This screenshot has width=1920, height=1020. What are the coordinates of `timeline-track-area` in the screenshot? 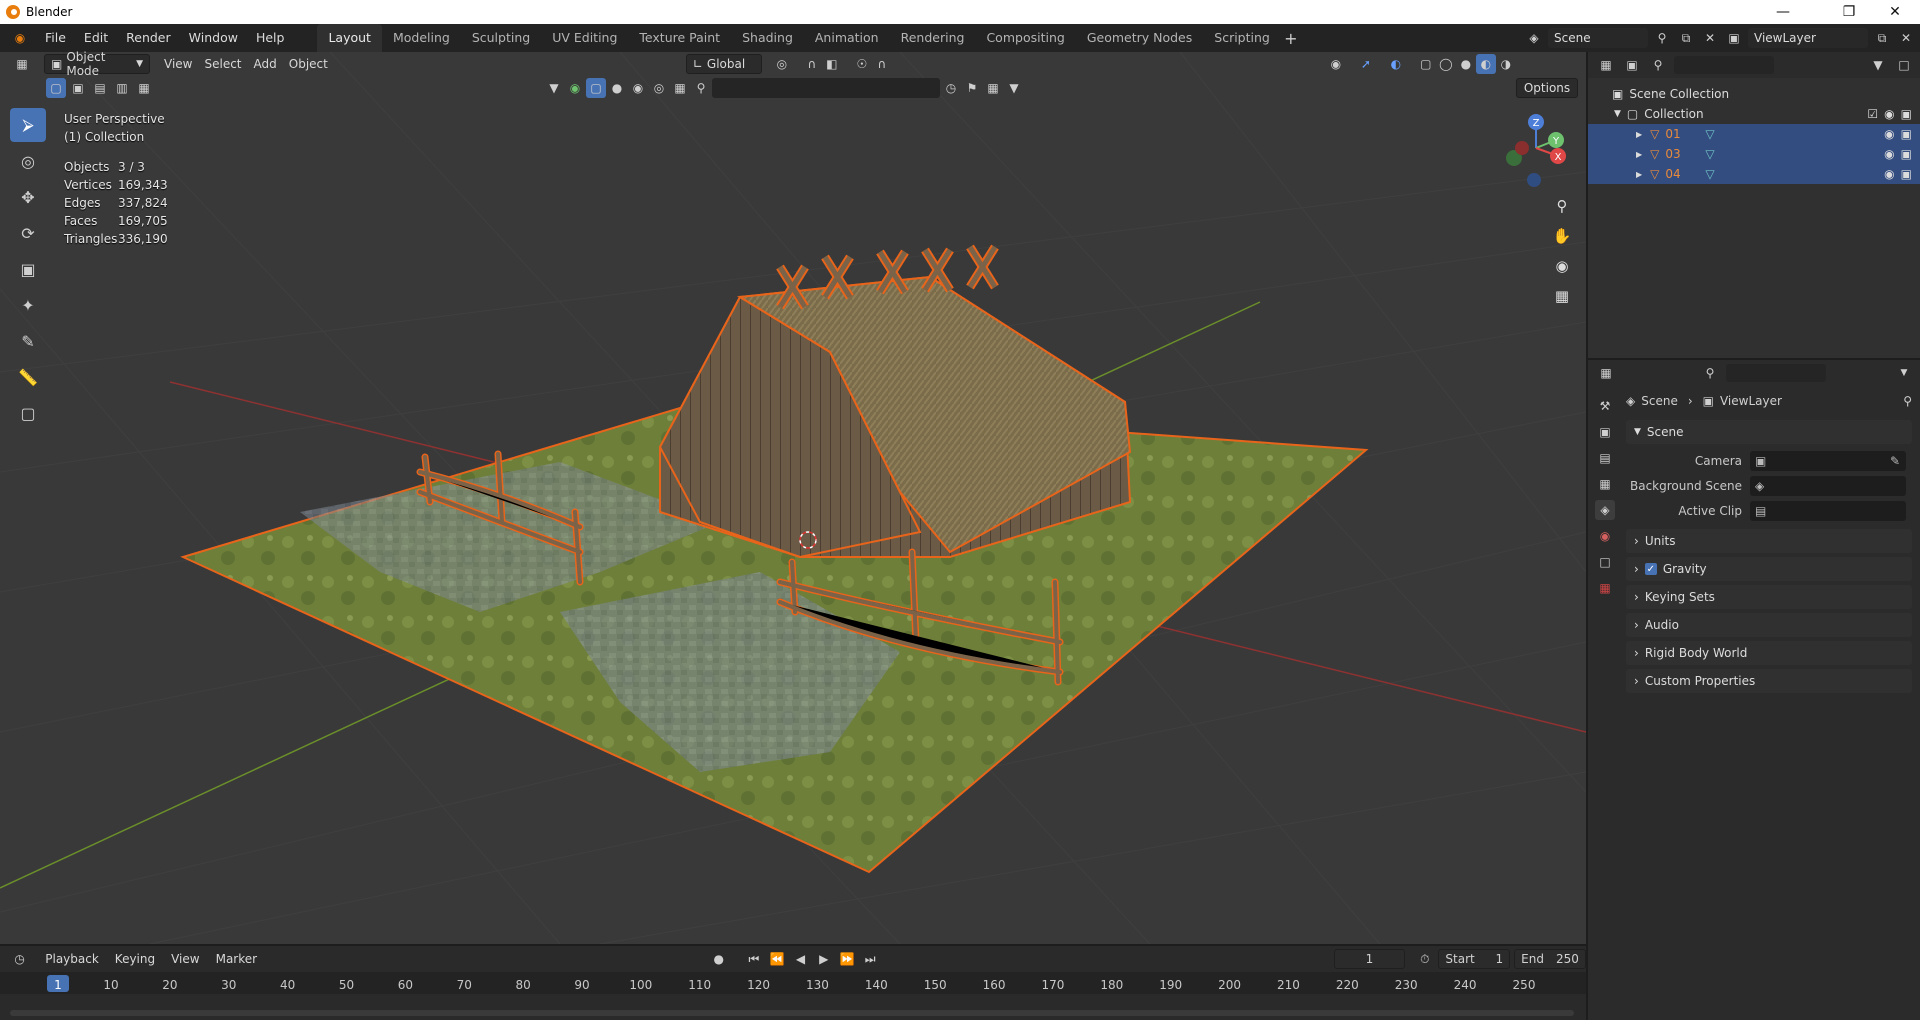 It's located at (793, 1007).